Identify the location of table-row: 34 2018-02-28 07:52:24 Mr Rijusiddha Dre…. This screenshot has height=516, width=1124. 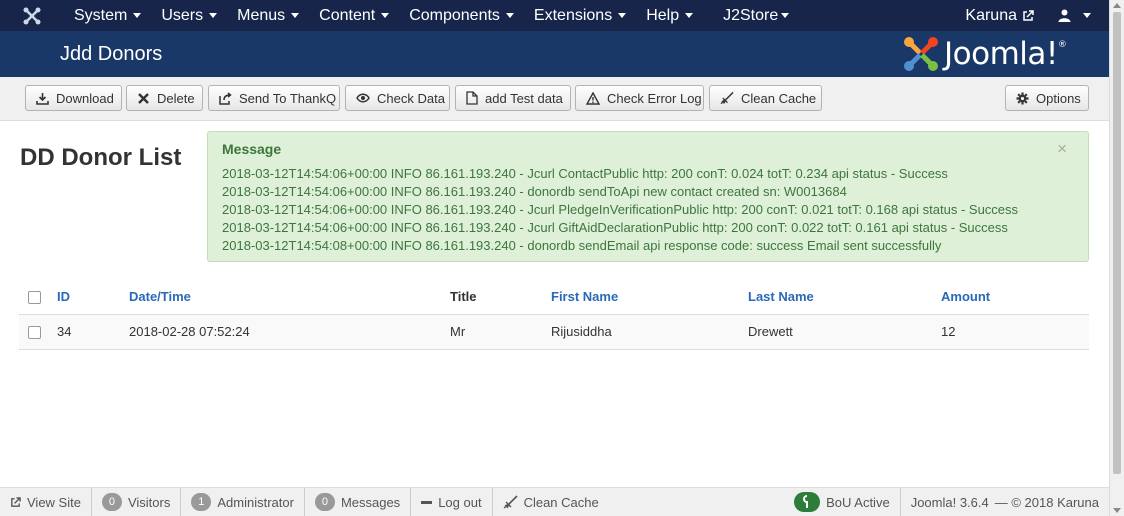
(554, 332).